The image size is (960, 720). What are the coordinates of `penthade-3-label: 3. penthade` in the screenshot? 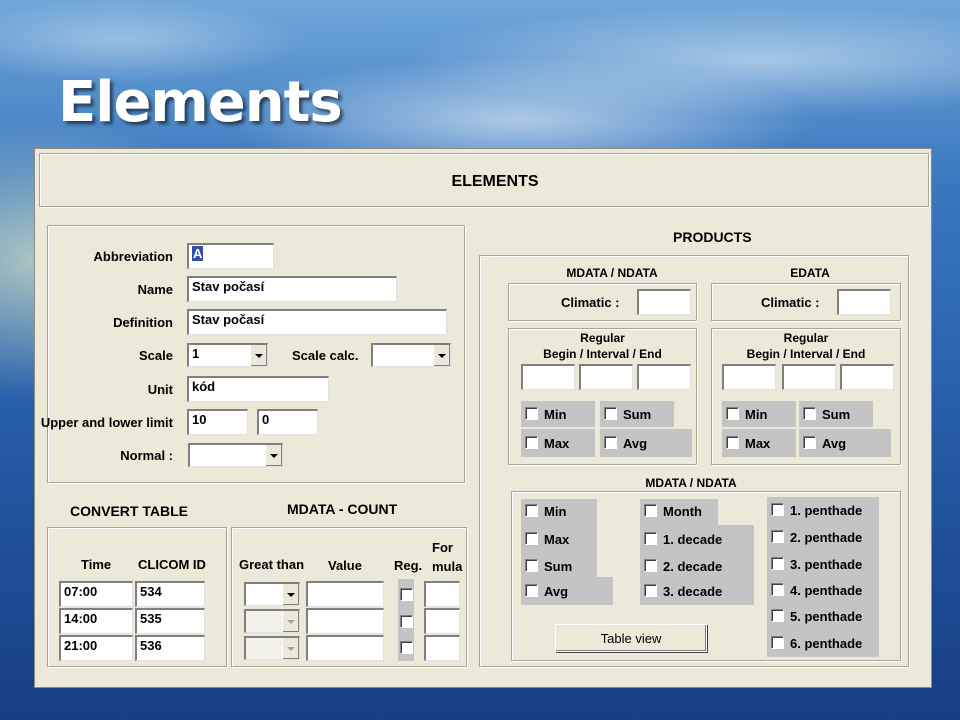 It's located at (826, 564).